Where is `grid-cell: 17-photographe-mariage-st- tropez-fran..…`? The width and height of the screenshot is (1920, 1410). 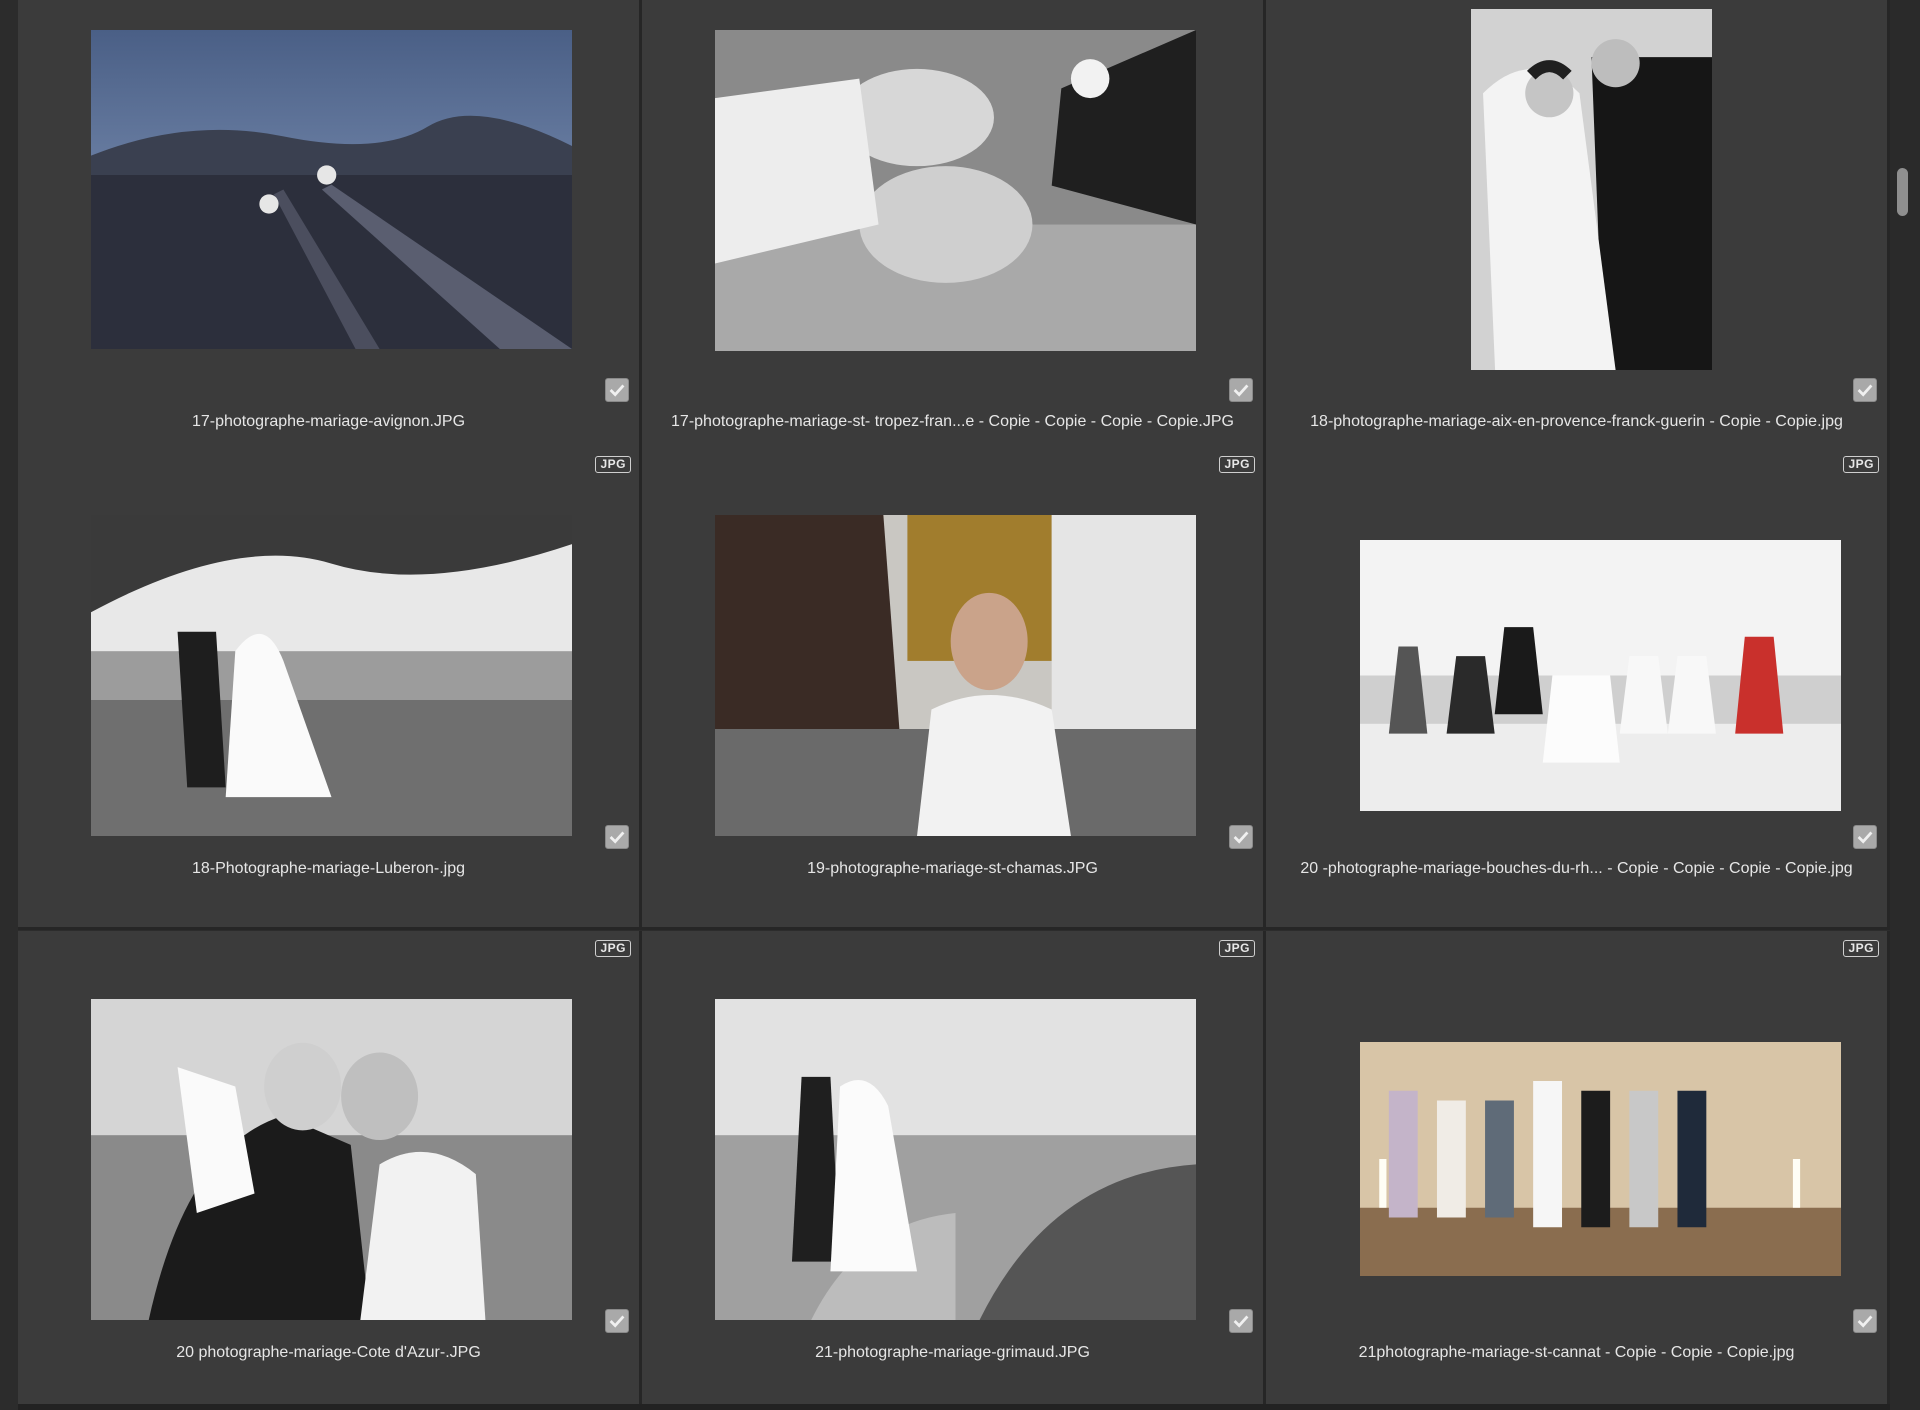 grid-cell: 17-photographe-mariage-st- tropez-fran..… is located at coordinates (954, 241).